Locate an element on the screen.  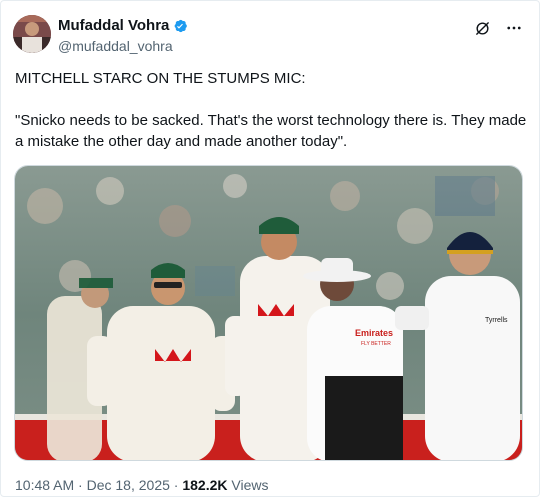
tweet-header: Mufaddal Vohra @mufaddal_vohra is located at coordinates (270, 36).